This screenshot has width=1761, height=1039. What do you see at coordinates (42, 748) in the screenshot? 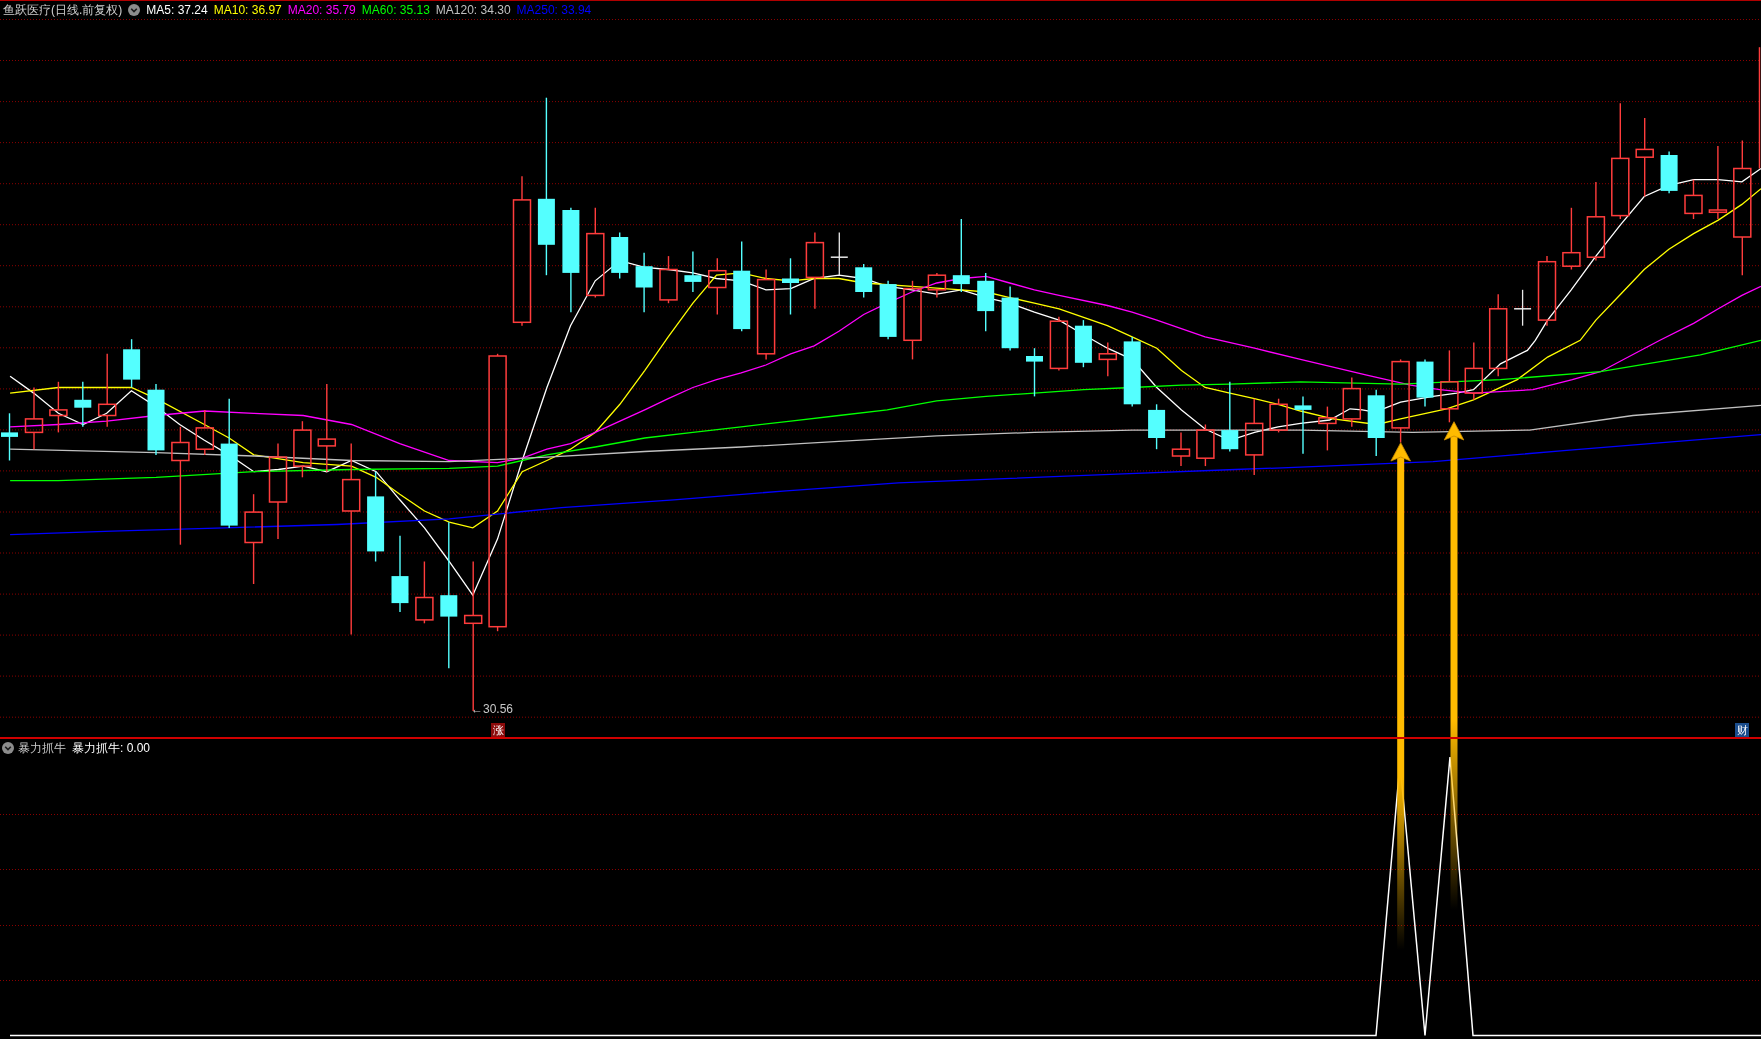
I see `indicator-name: 暴力抓牛` at bounding box center [42, 748].